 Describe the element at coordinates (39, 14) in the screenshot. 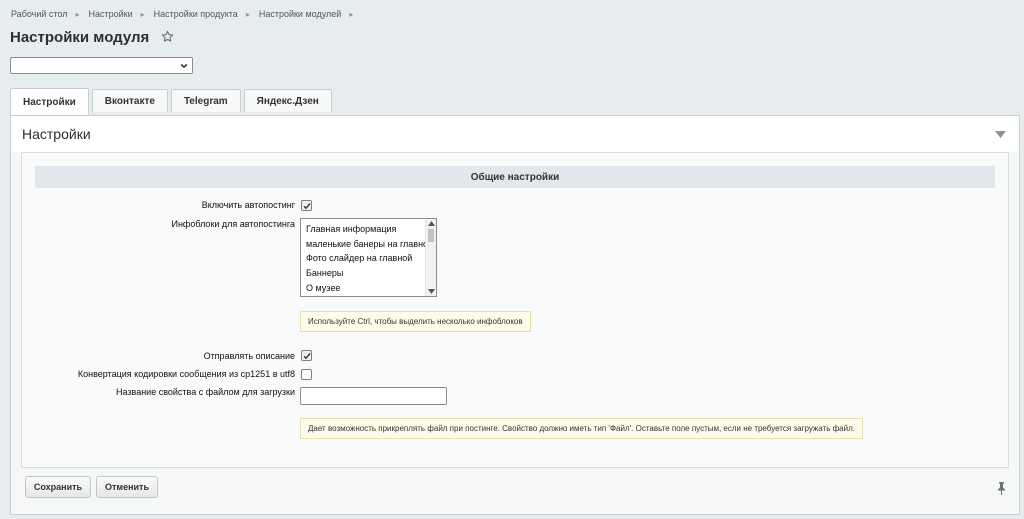

I see `breadcrumb-item-desktop: Рабочий стол` at that location.